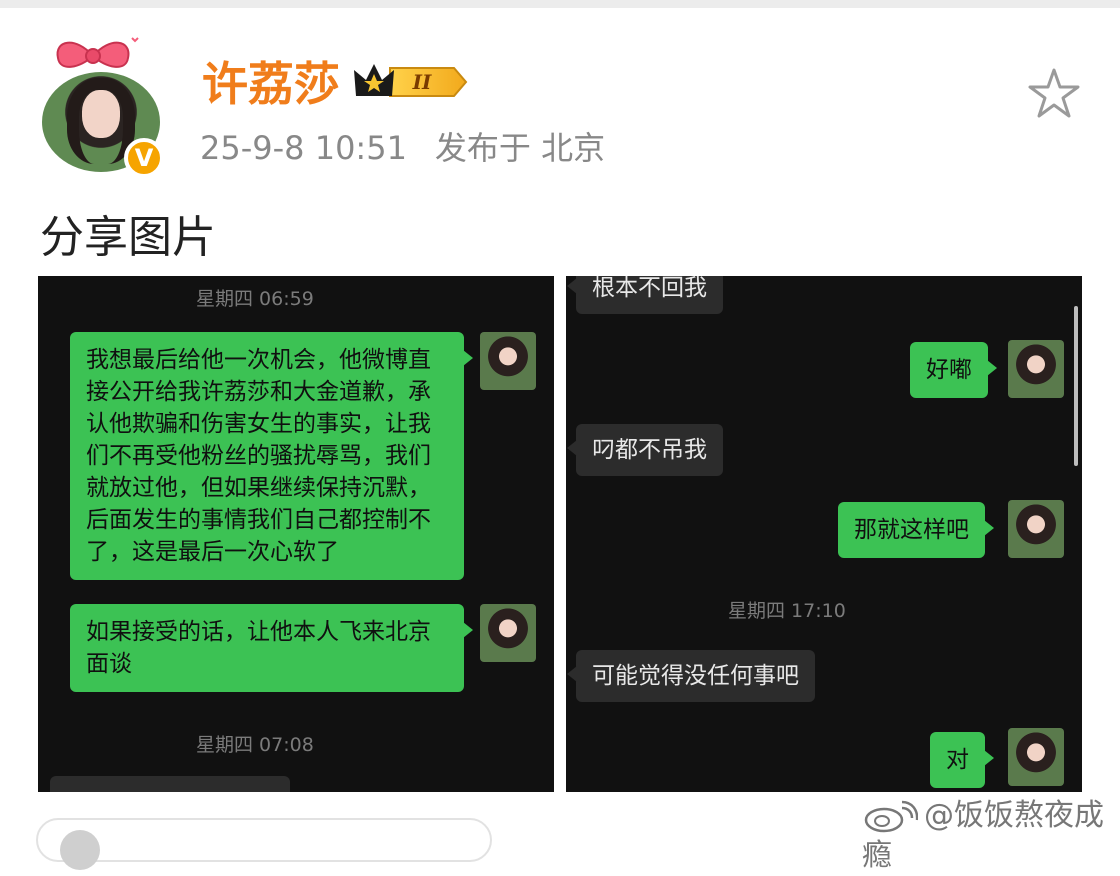 The width and height of the screenshot is (1120, 876). Describe the element at coordinates (560, 4) in the screenshot. I see `top-status-strip` at that location.